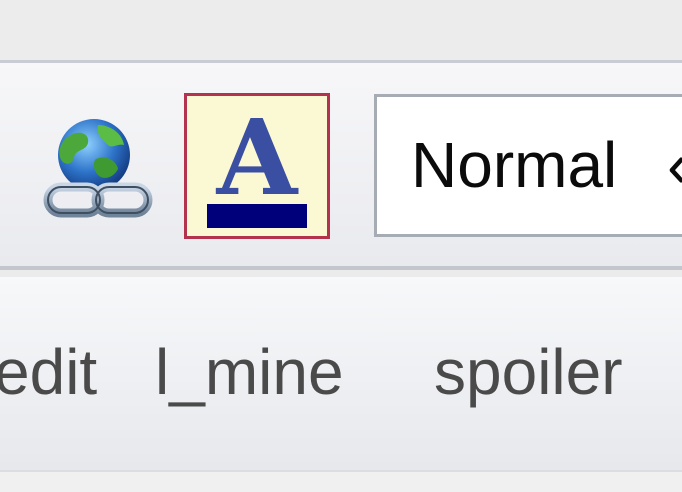 The height and width of the screenshot is (492, 682). Describe the element at coordinates (48, 372) in the screenshot. I see `tag-edit: edit` at that location.